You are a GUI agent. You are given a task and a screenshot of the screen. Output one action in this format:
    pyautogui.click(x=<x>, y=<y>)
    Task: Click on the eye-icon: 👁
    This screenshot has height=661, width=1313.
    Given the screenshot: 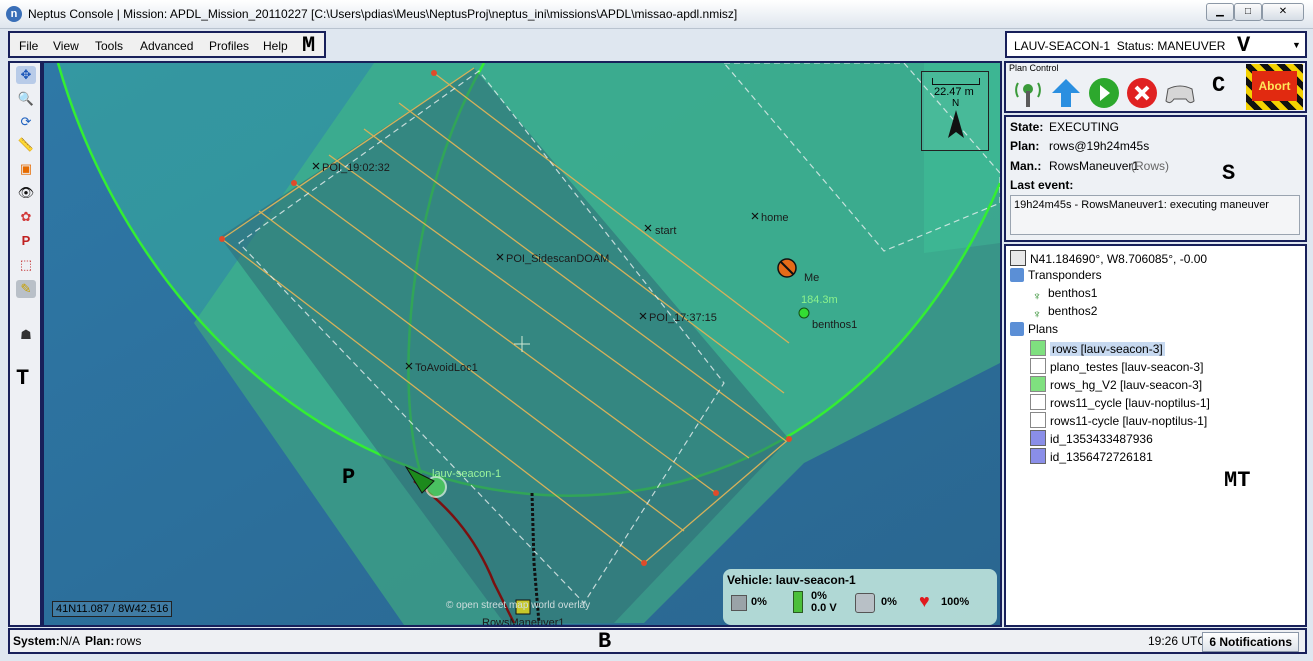 What is the action you would take?
    pyautogui.click(x=26, y=193)
    